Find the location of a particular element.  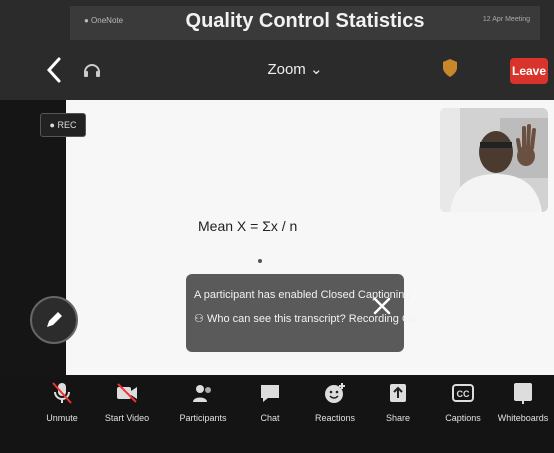

close-icon is located at coordinates (382, 306).